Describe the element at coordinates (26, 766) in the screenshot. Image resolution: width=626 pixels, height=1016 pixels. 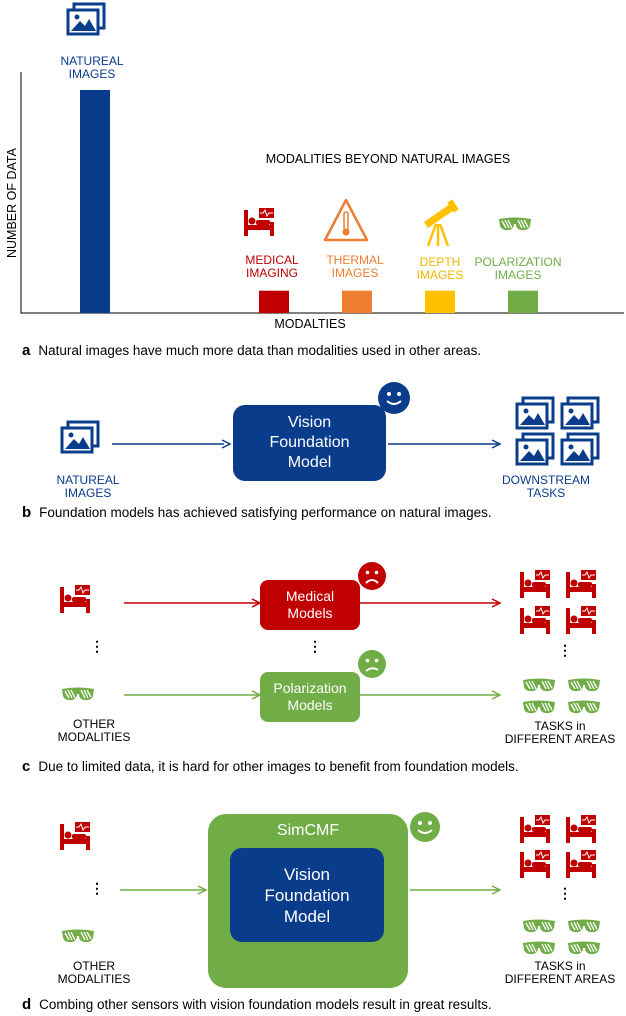
I see `caption-c-letter: c` at that location.